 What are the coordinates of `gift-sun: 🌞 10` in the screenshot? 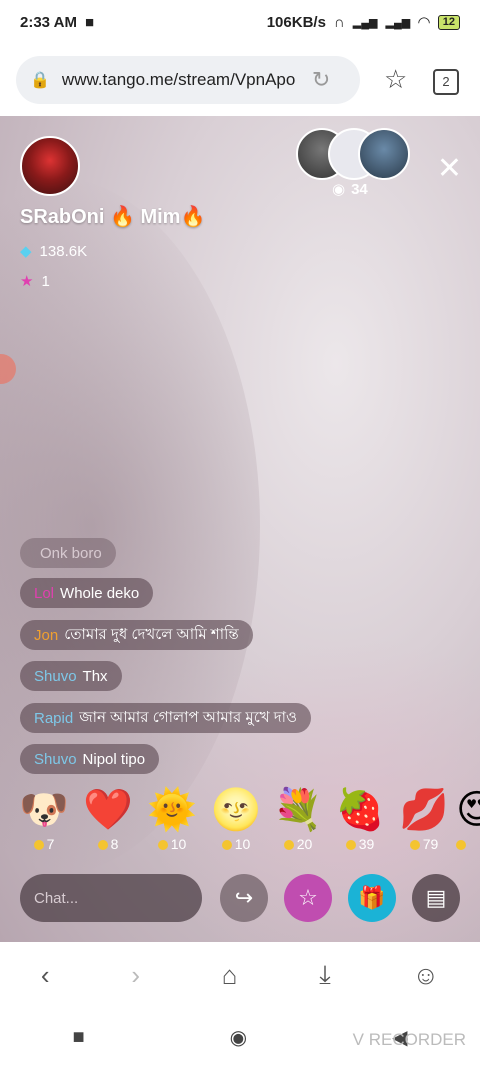 It's located at (172, 819).